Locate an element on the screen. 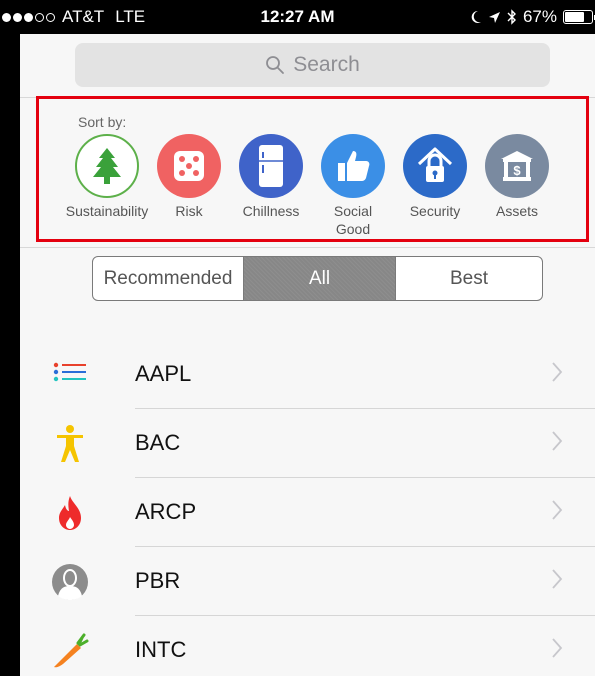 The height and width of the screenshot is (676, 595). battery-percent: 67% is located at coordinates (539, 16).